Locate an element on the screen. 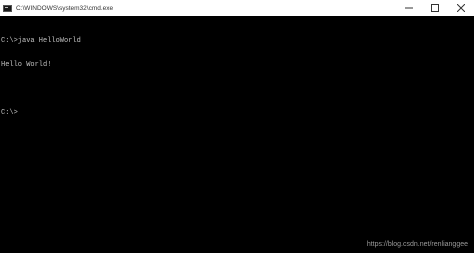 Image resolution: width=474 pixels, height=253 pixels. watermark: https://blog.csdn.net/renlianggee is located at coordinates (417, 244).